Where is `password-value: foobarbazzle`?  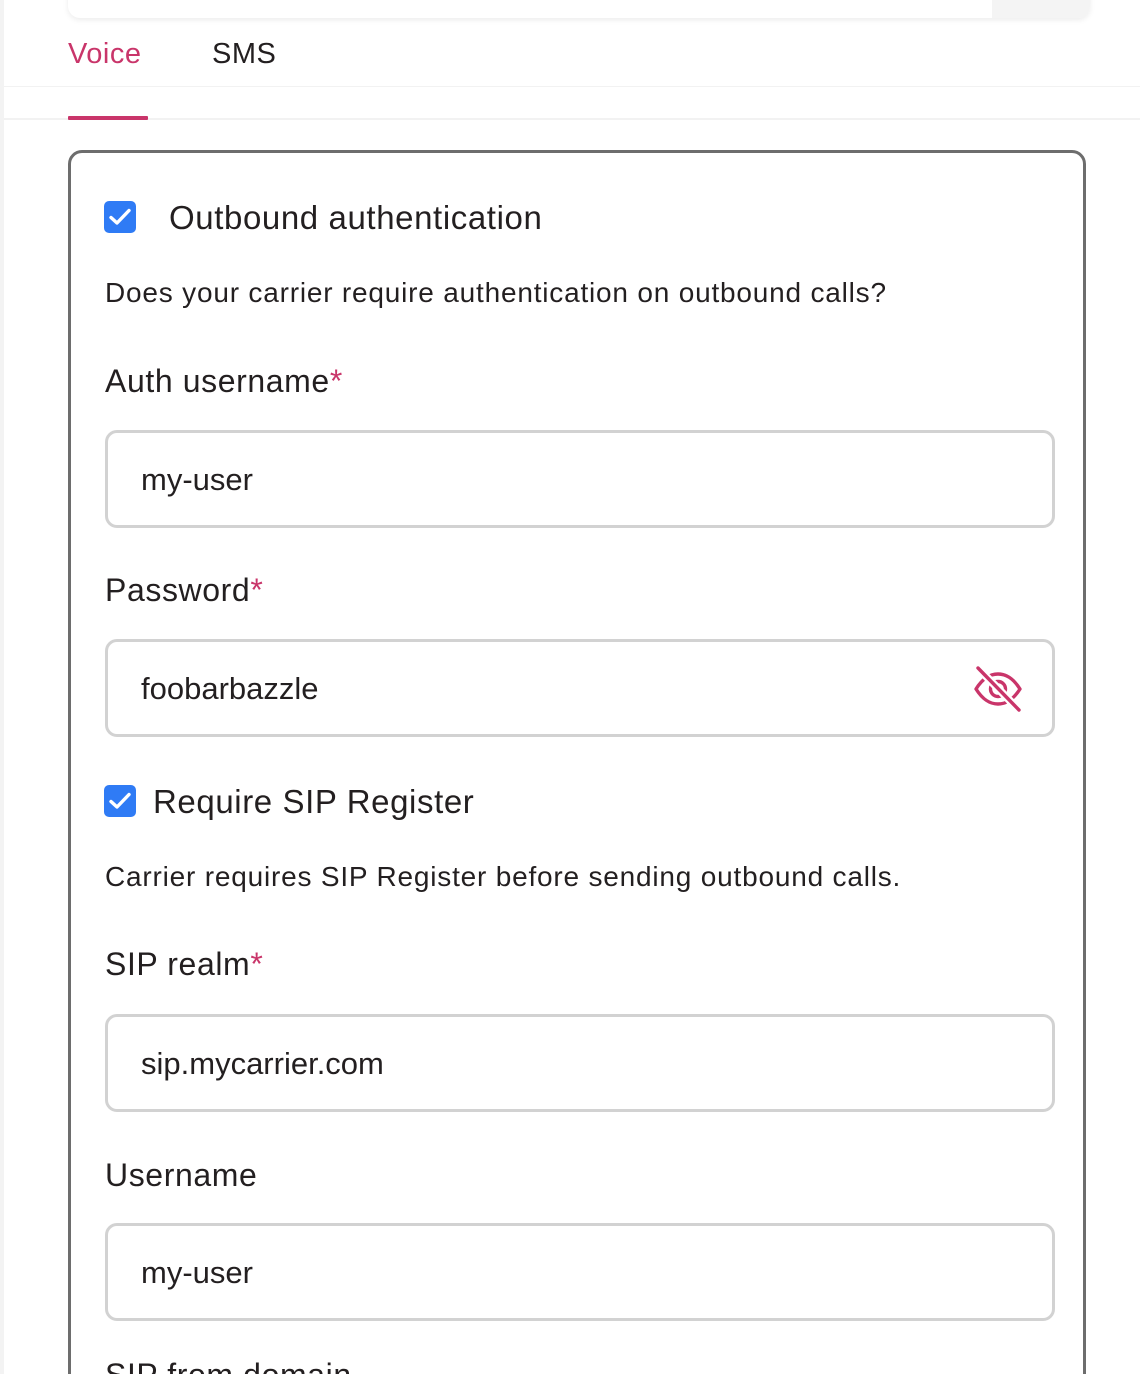 password-value: foobarbazzle is located at coordinates (230, 688).